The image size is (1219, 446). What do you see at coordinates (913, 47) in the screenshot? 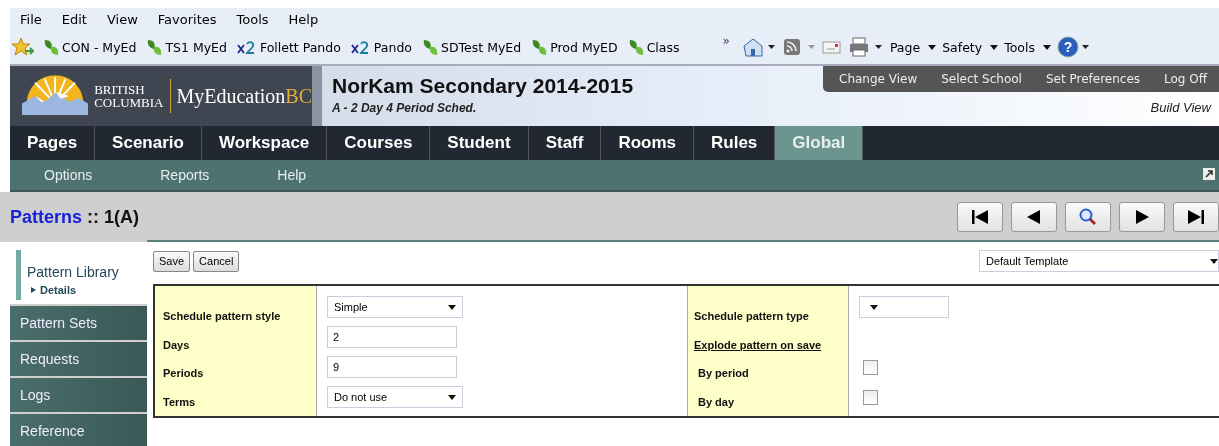
I see `browser-menu: Page` at bounding box center [913, 47].